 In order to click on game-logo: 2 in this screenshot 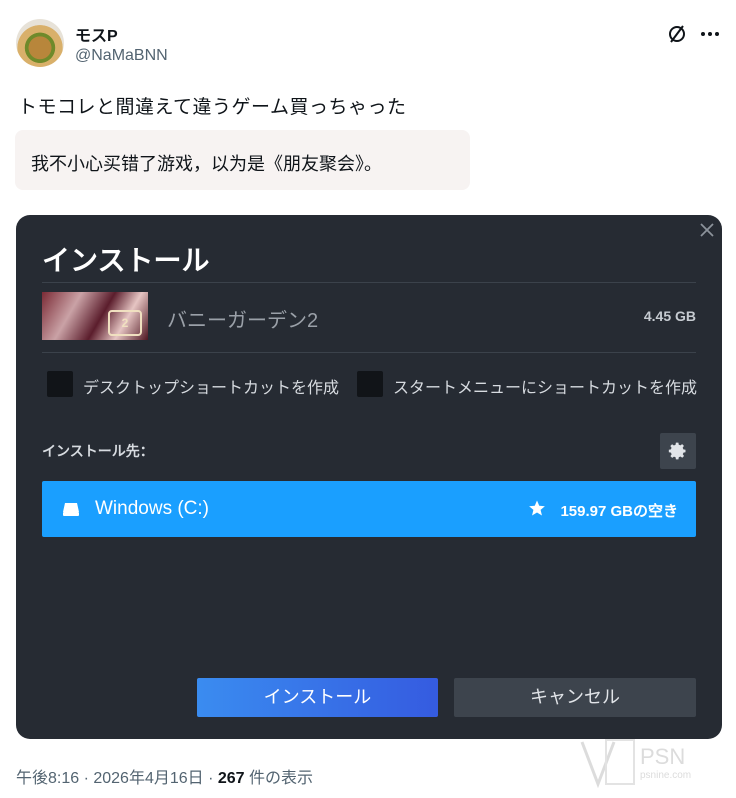, I will do `click(125, 323)`.